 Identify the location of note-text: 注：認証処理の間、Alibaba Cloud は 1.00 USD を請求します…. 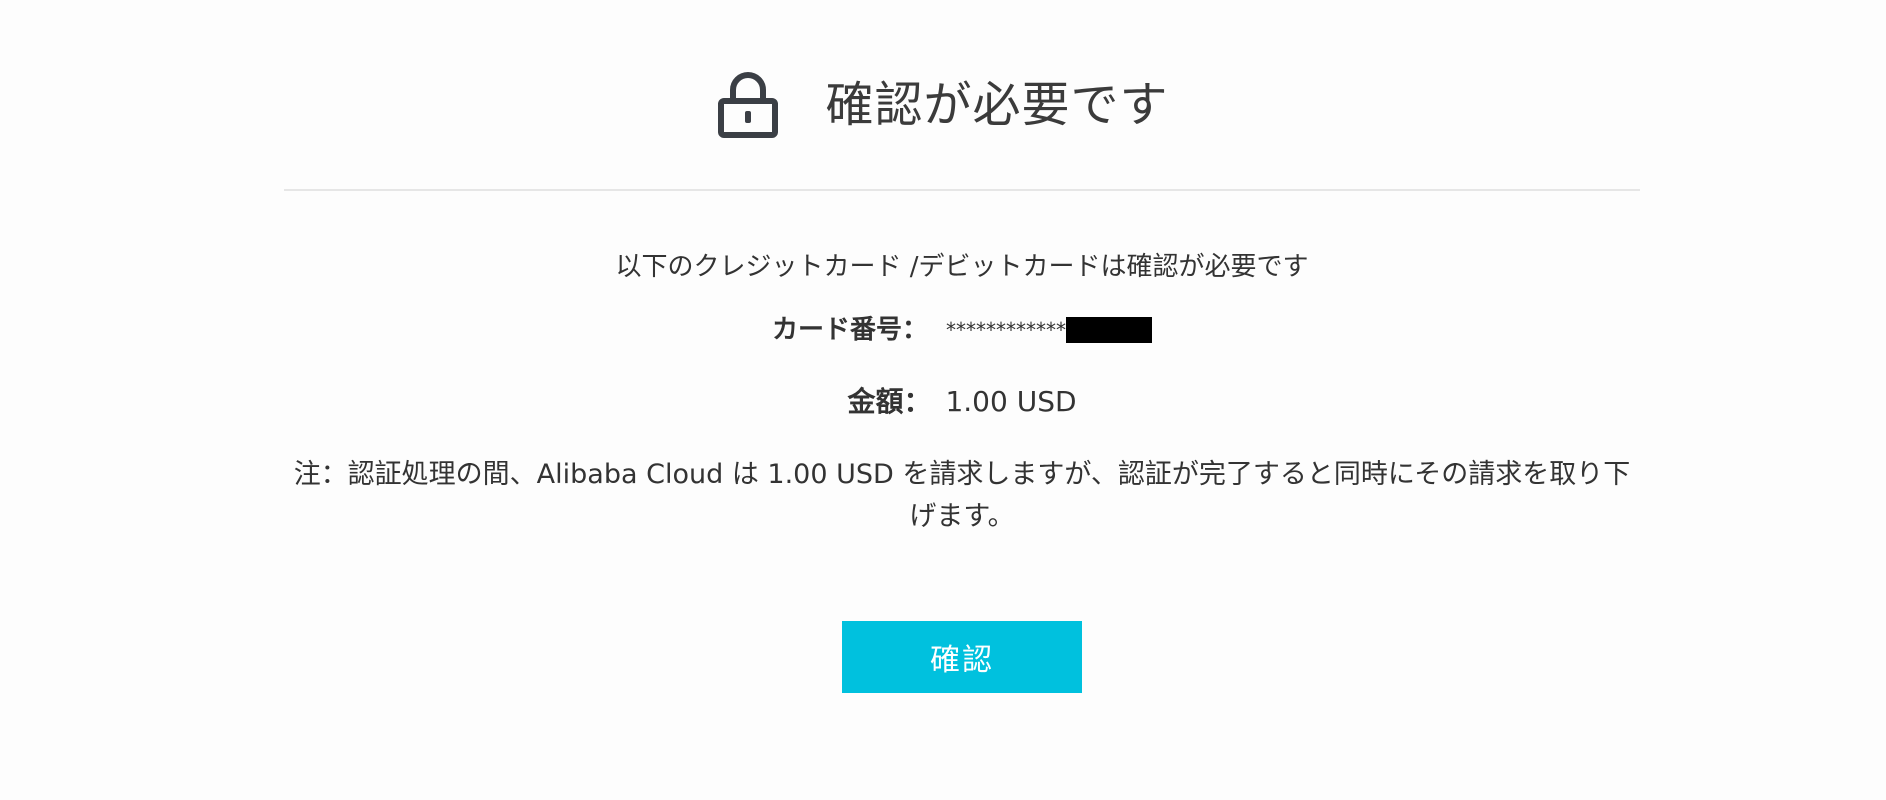
(962, 495).